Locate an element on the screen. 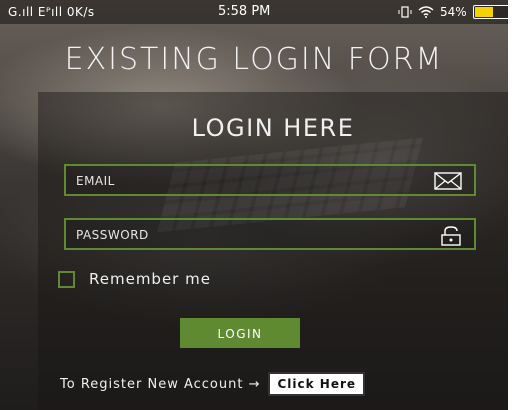 The width and height of the screenshot is (514, 410). click-here-button: Click Here is located at coordinates (317, 384).